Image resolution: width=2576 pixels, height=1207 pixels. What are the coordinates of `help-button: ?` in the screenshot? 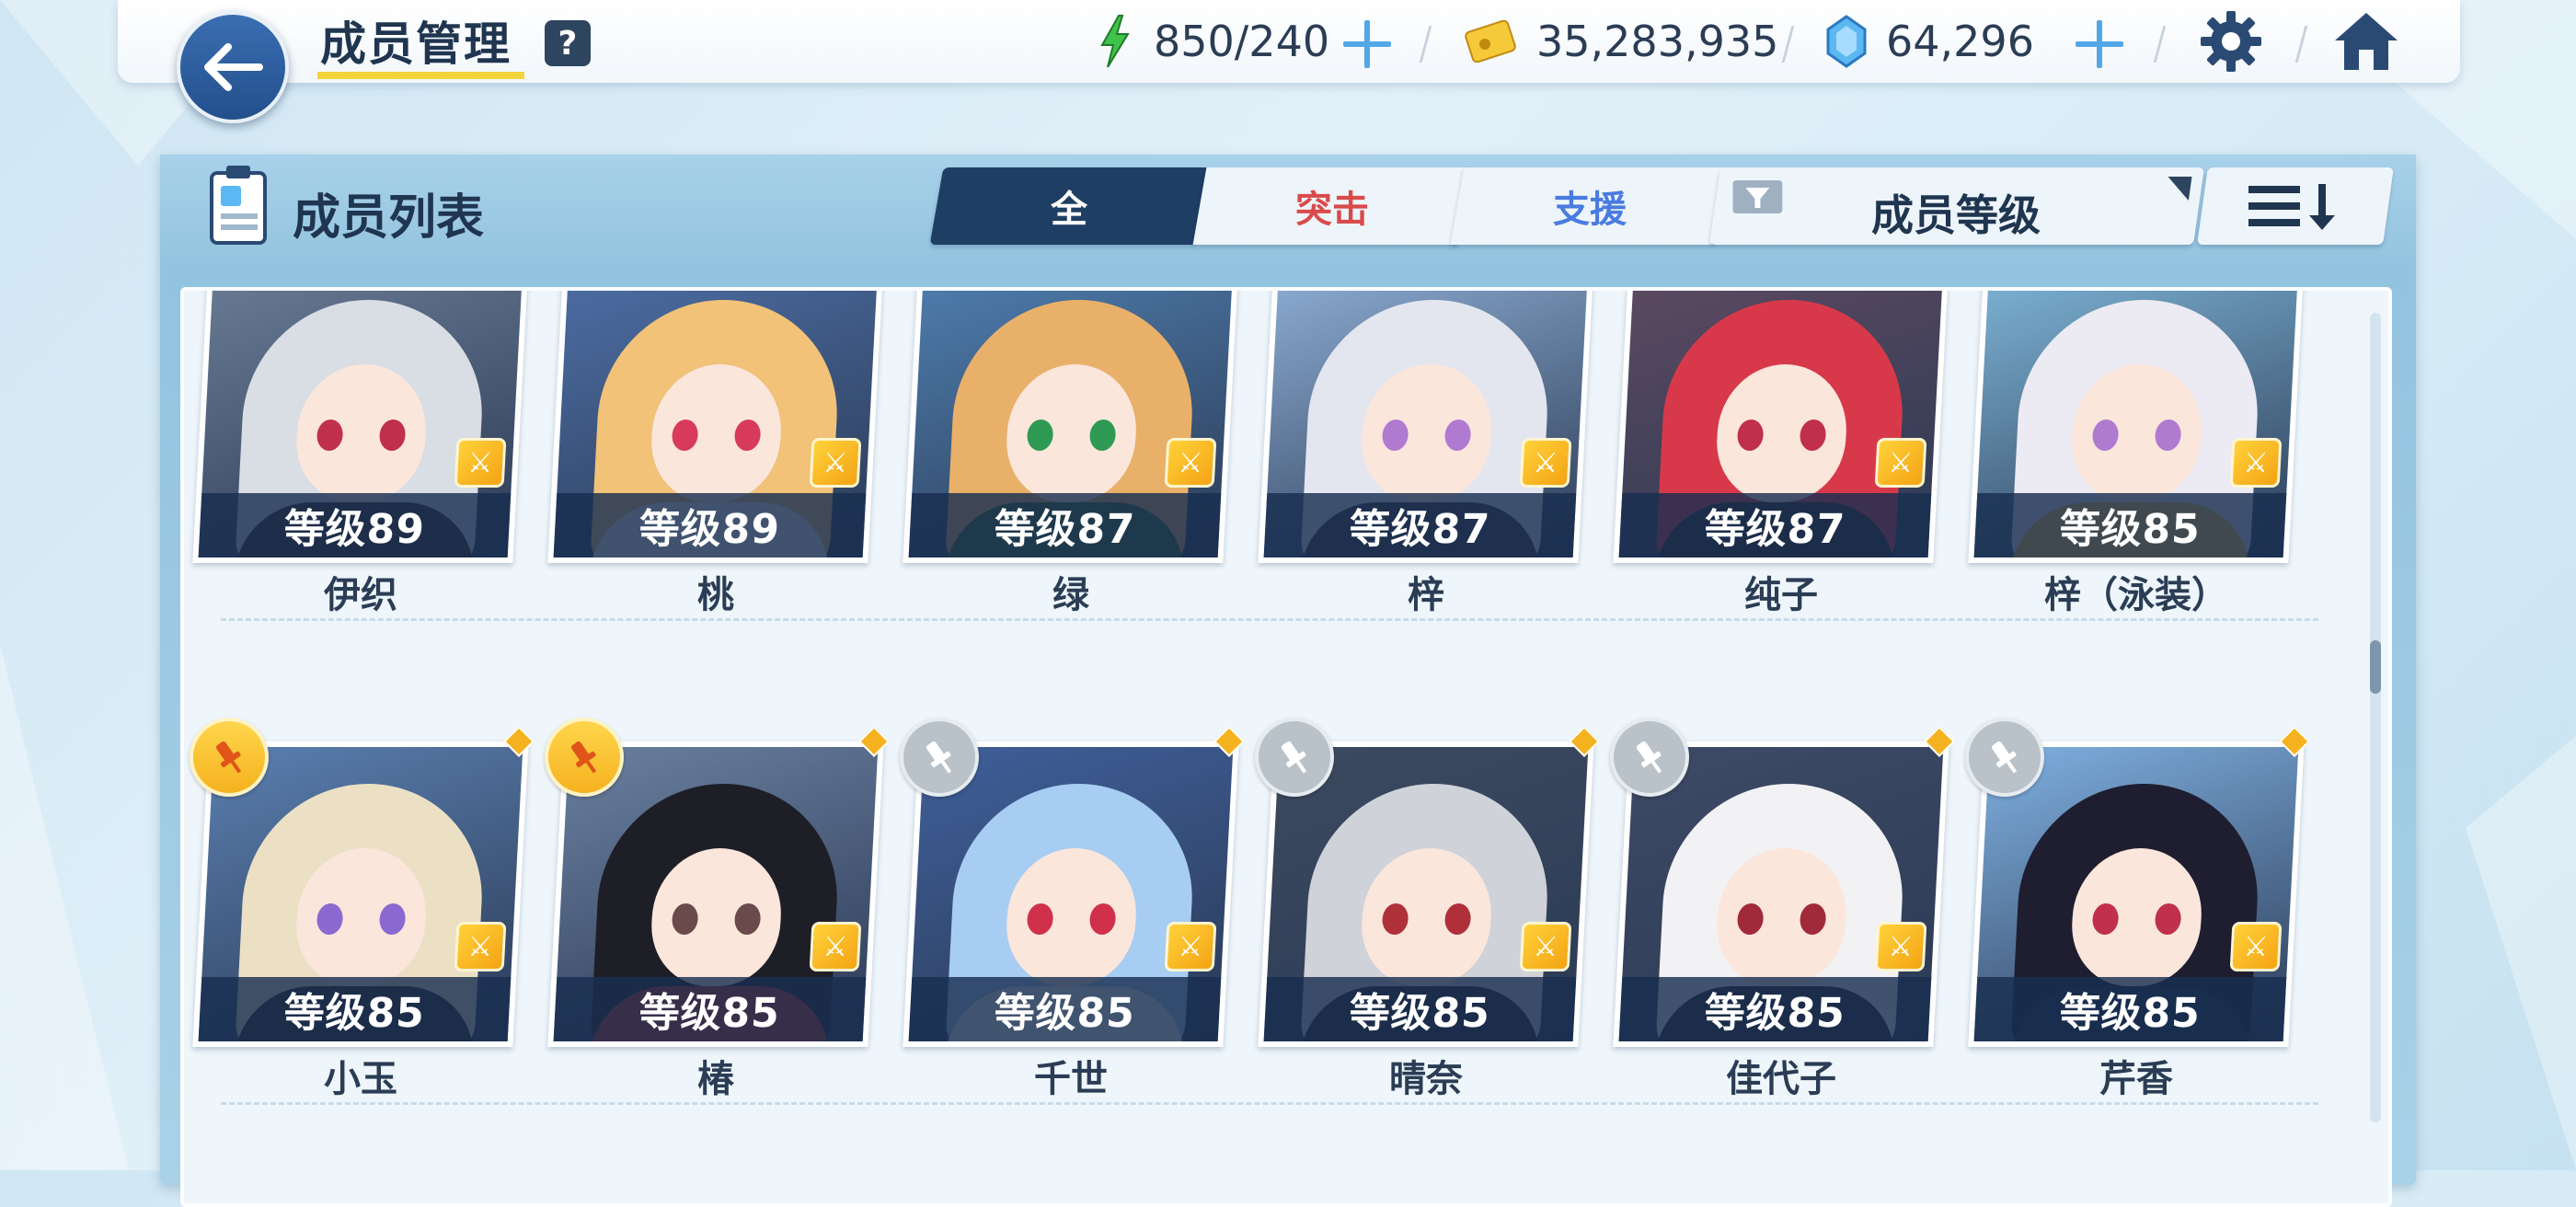 It's located at (568, 43).